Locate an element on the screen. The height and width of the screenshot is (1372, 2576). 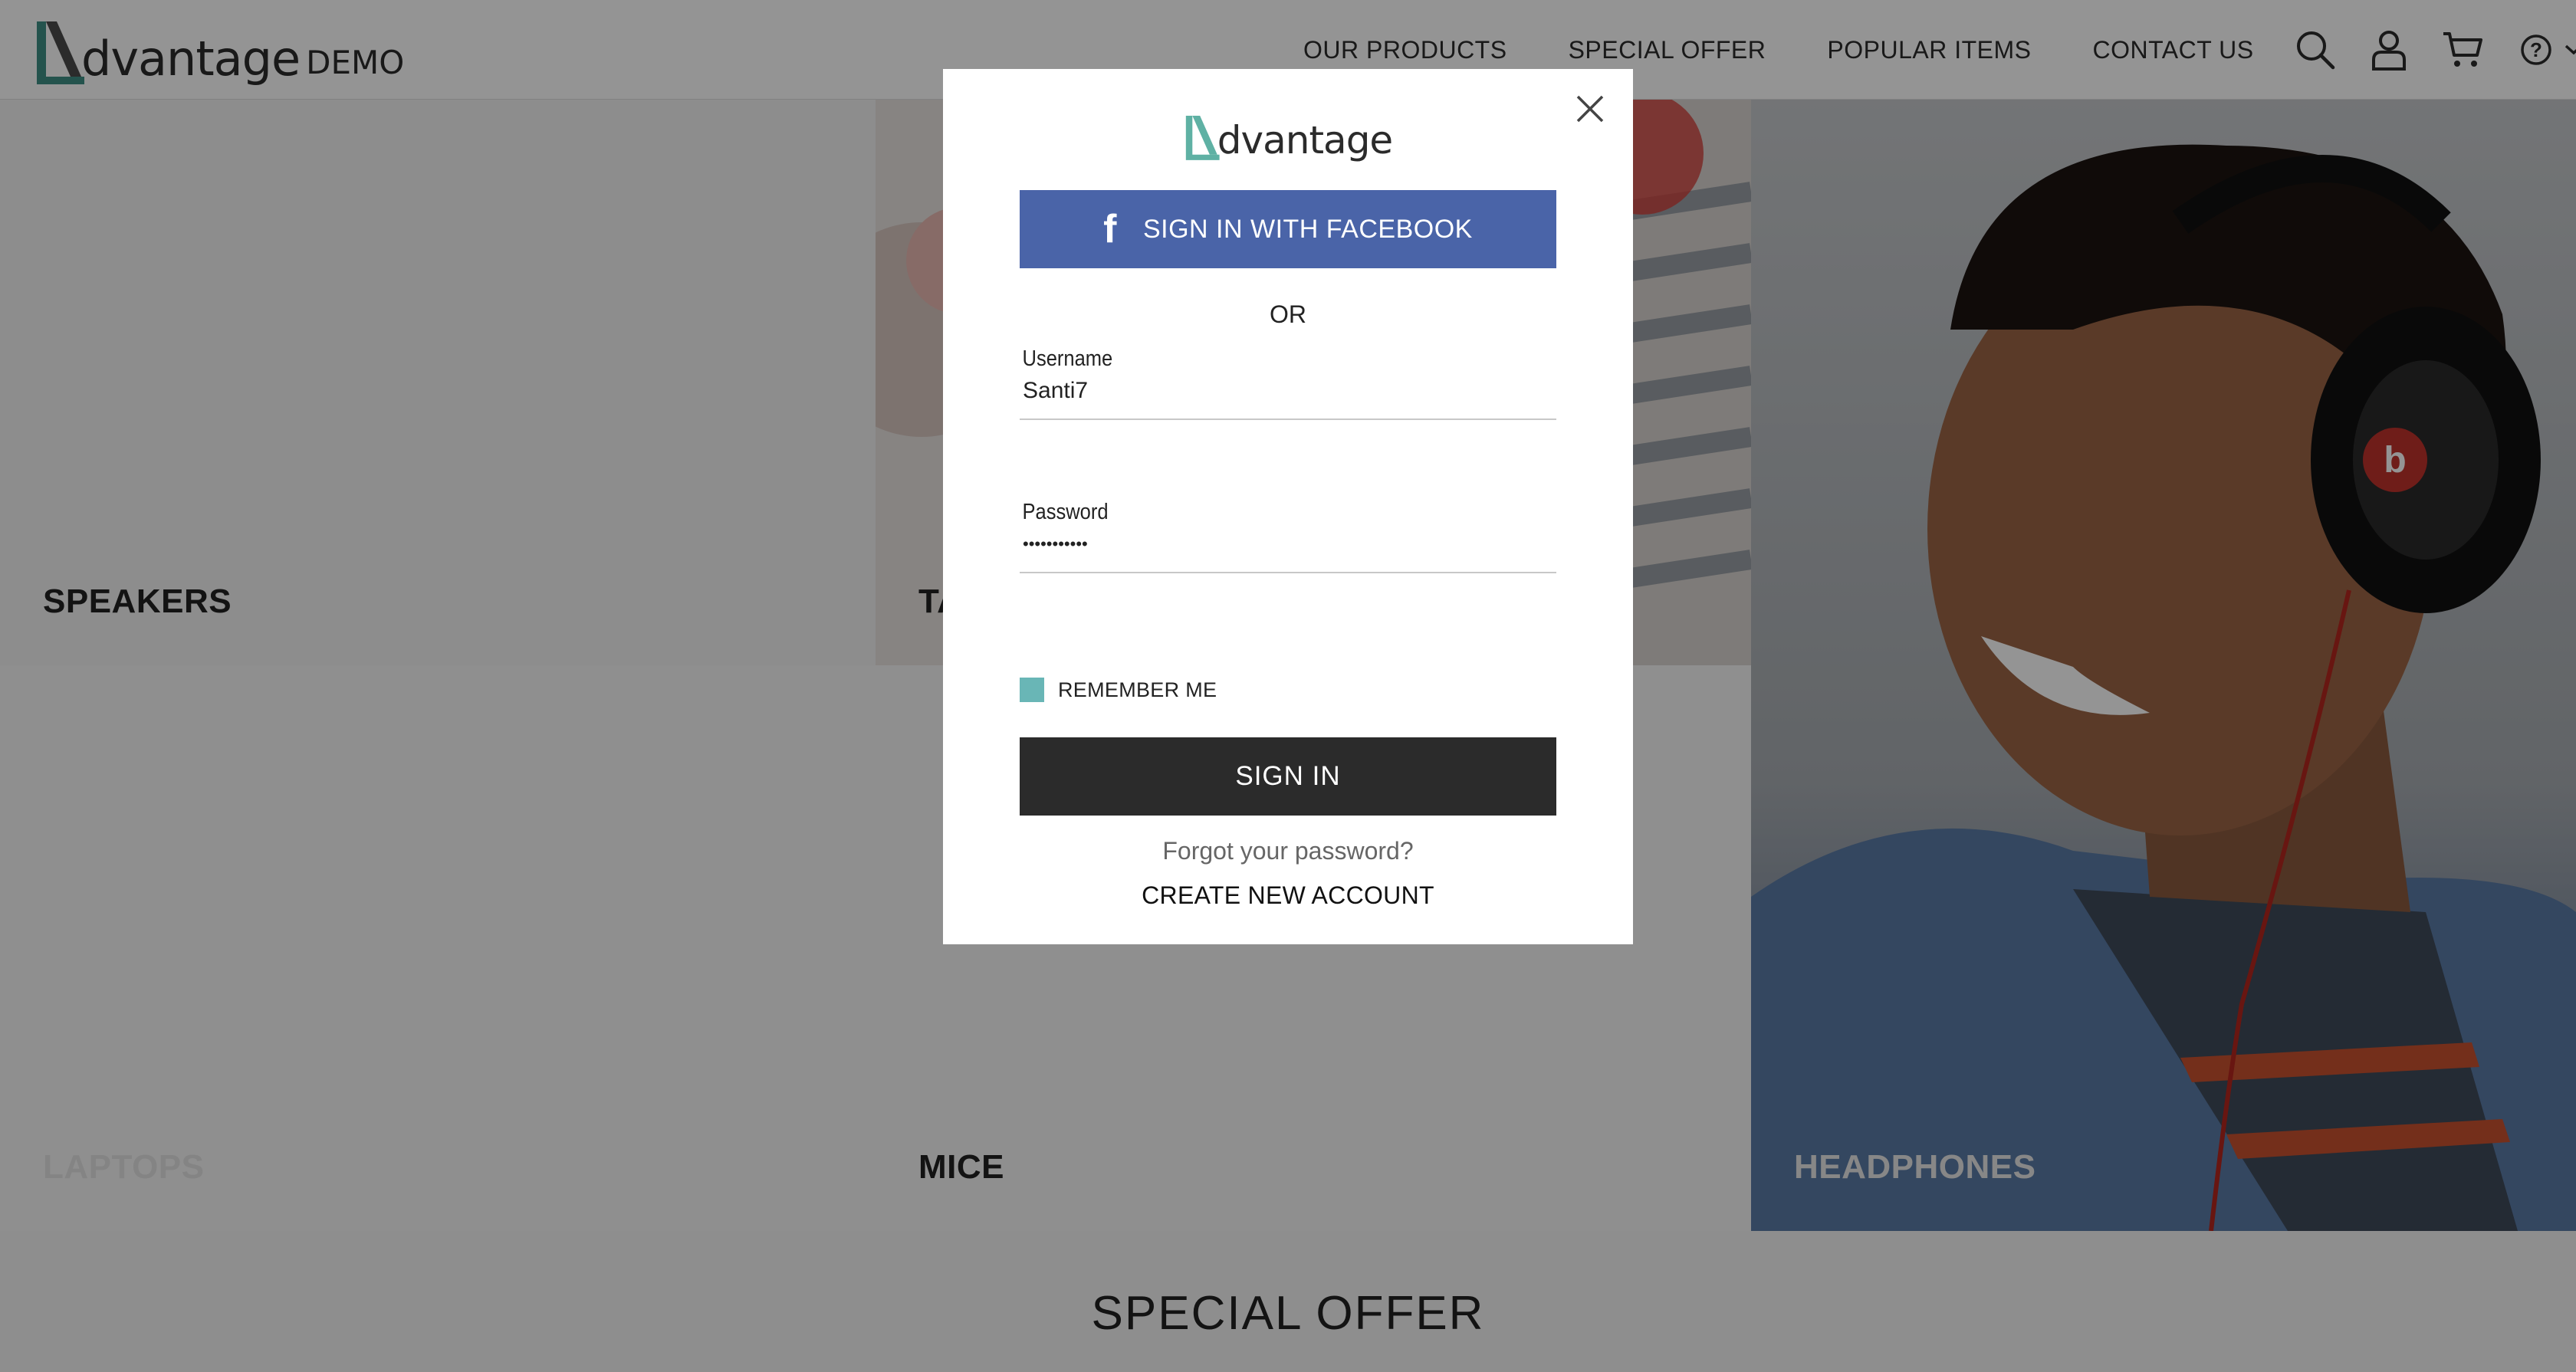
facebook-signin-label: SIGN IN WITH FACEBOOK is located at coordinates (1308, 229).